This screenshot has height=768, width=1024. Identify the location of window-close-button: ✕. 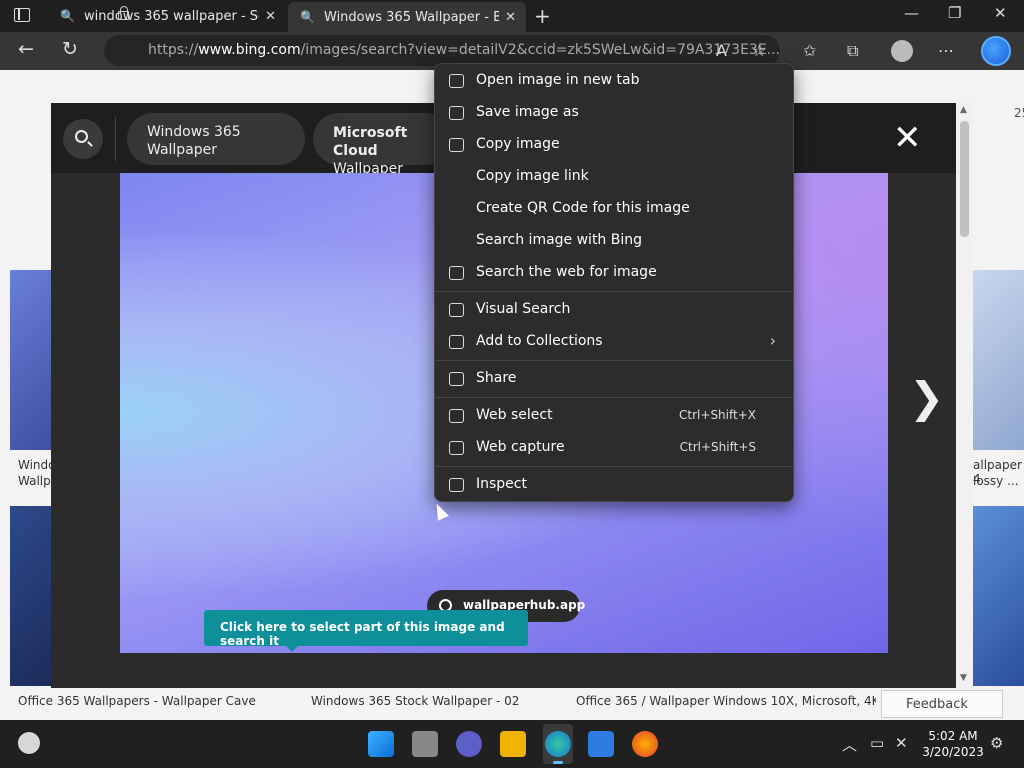
(1000, 13).